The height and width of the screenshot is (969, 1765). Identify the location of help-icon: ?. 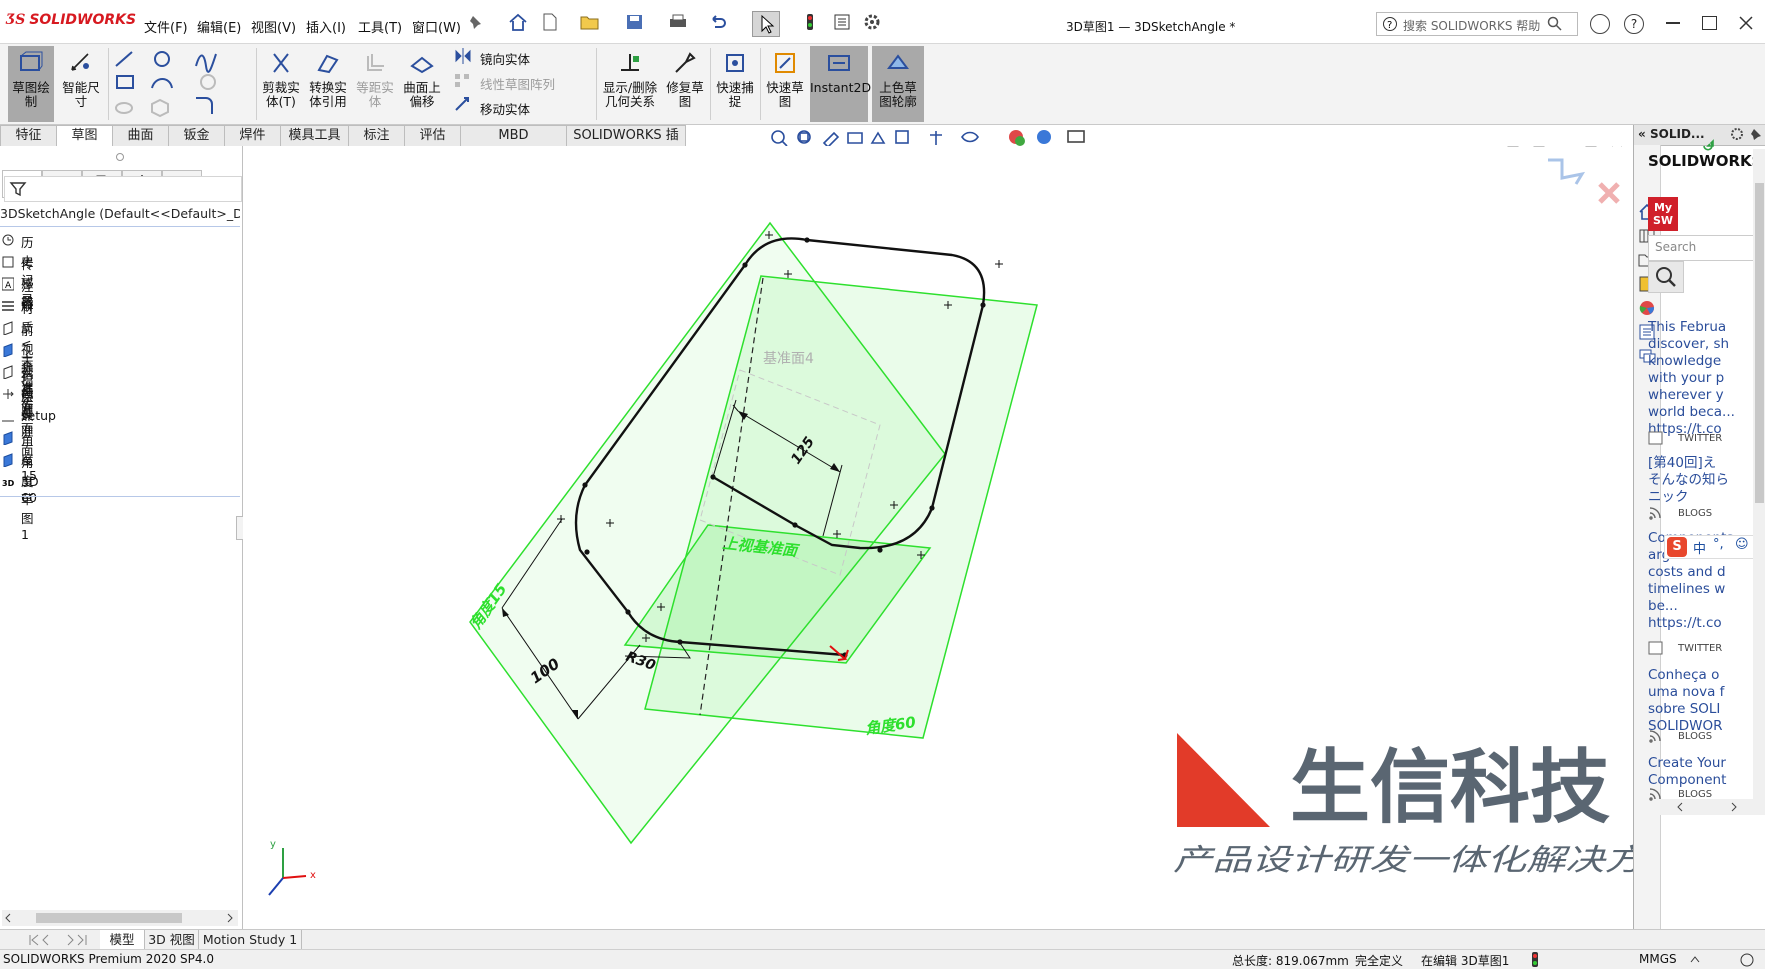
(1634, 24).